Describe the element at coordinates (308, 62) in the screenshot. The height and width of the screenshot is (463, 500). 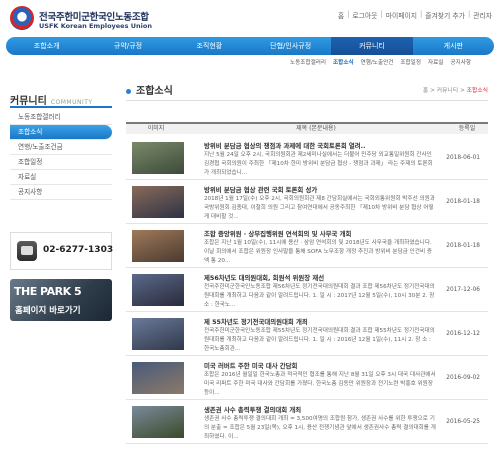
I see `subnav-item: 노동조합갤러리` at that location.